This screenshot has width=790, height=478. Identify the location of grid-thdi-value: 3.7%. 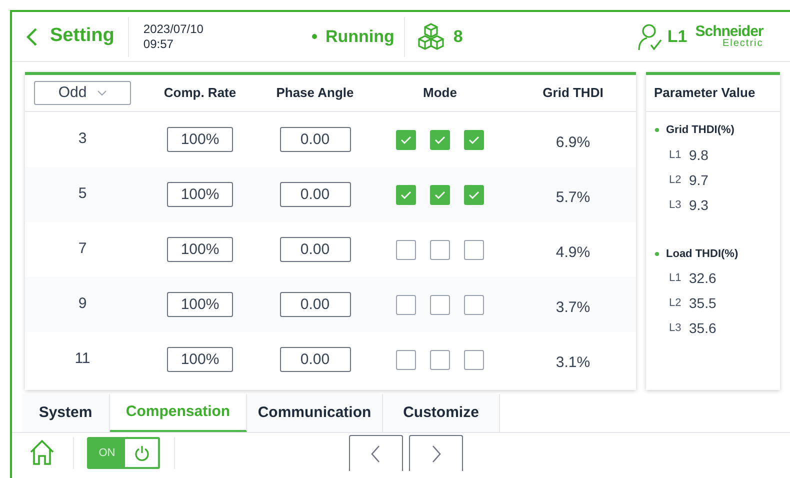
(573, 308).